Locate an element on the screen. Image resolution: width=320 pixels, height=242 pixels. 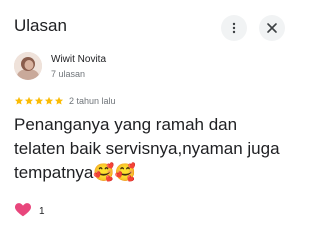
avatar is located at coordinates (28, 66).